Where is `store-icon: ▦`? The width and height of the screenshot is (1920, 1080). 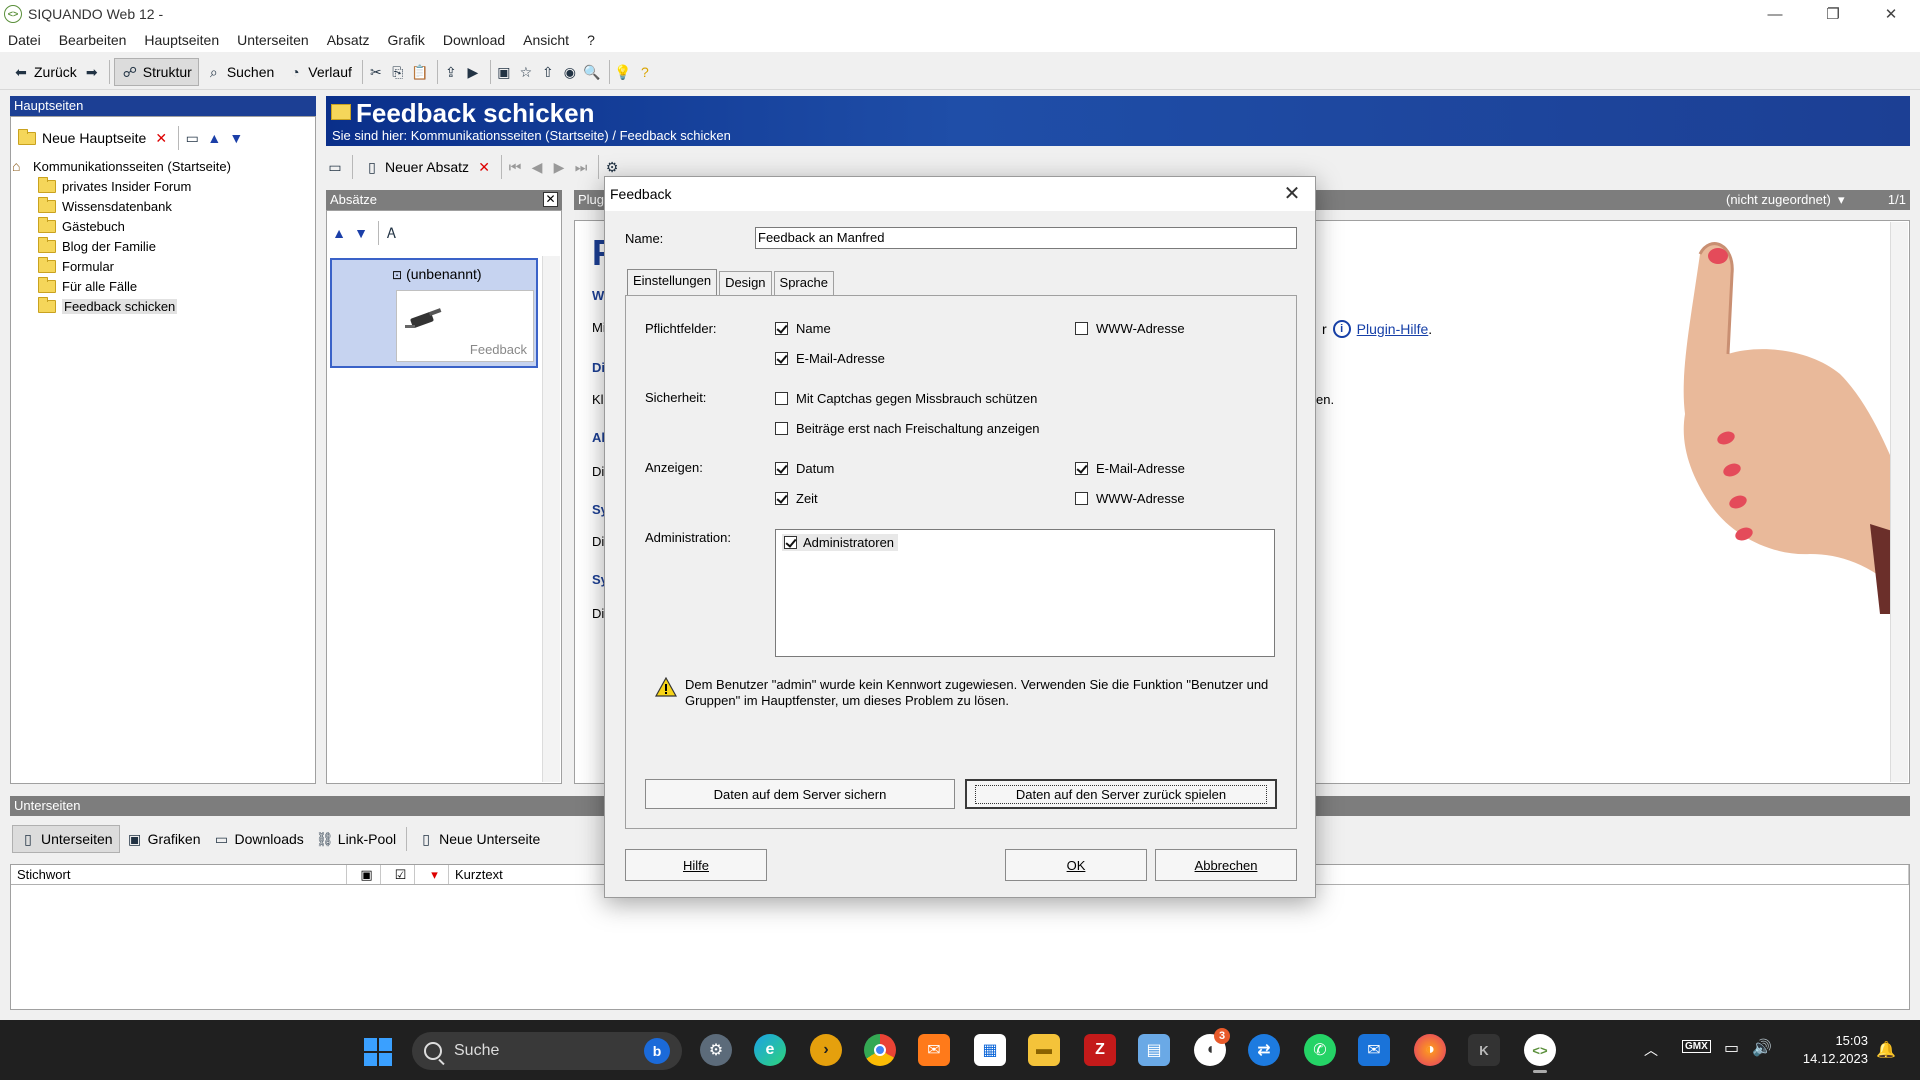 store-icon: ▦ is located at coordinates (990, 1050).